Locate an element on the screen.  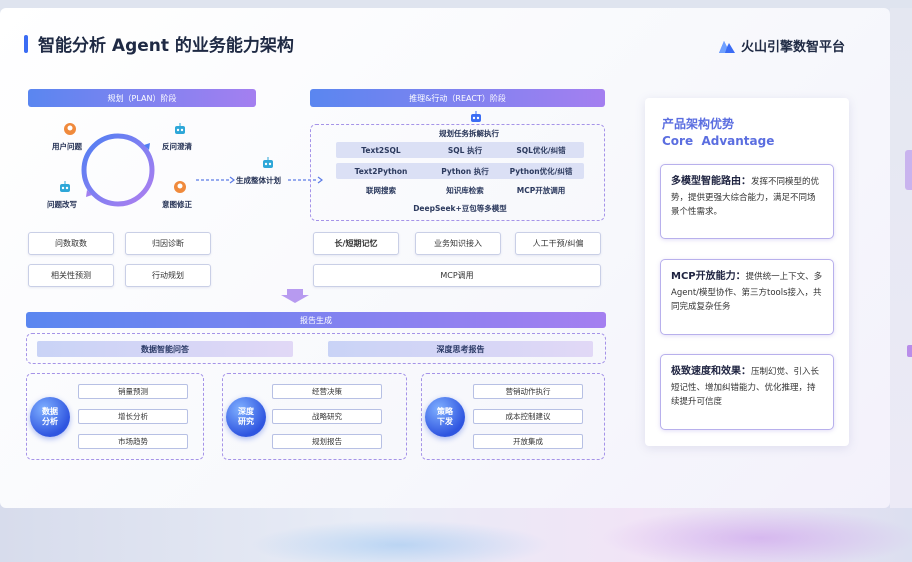
clarify-robot-icon is located at coordinates (180, 128).